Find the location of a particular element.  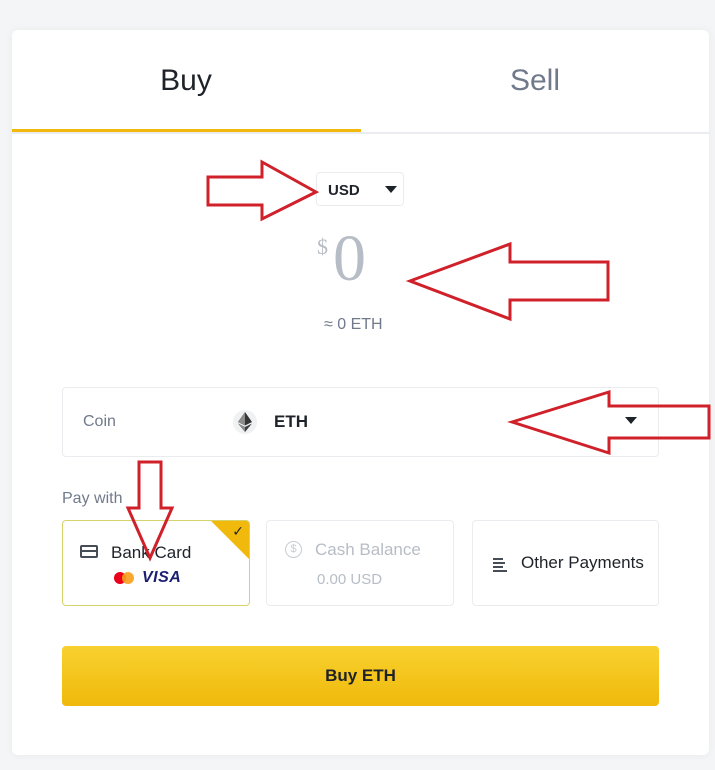

annotation-arrow-currency is located at coordinates (263, 190).